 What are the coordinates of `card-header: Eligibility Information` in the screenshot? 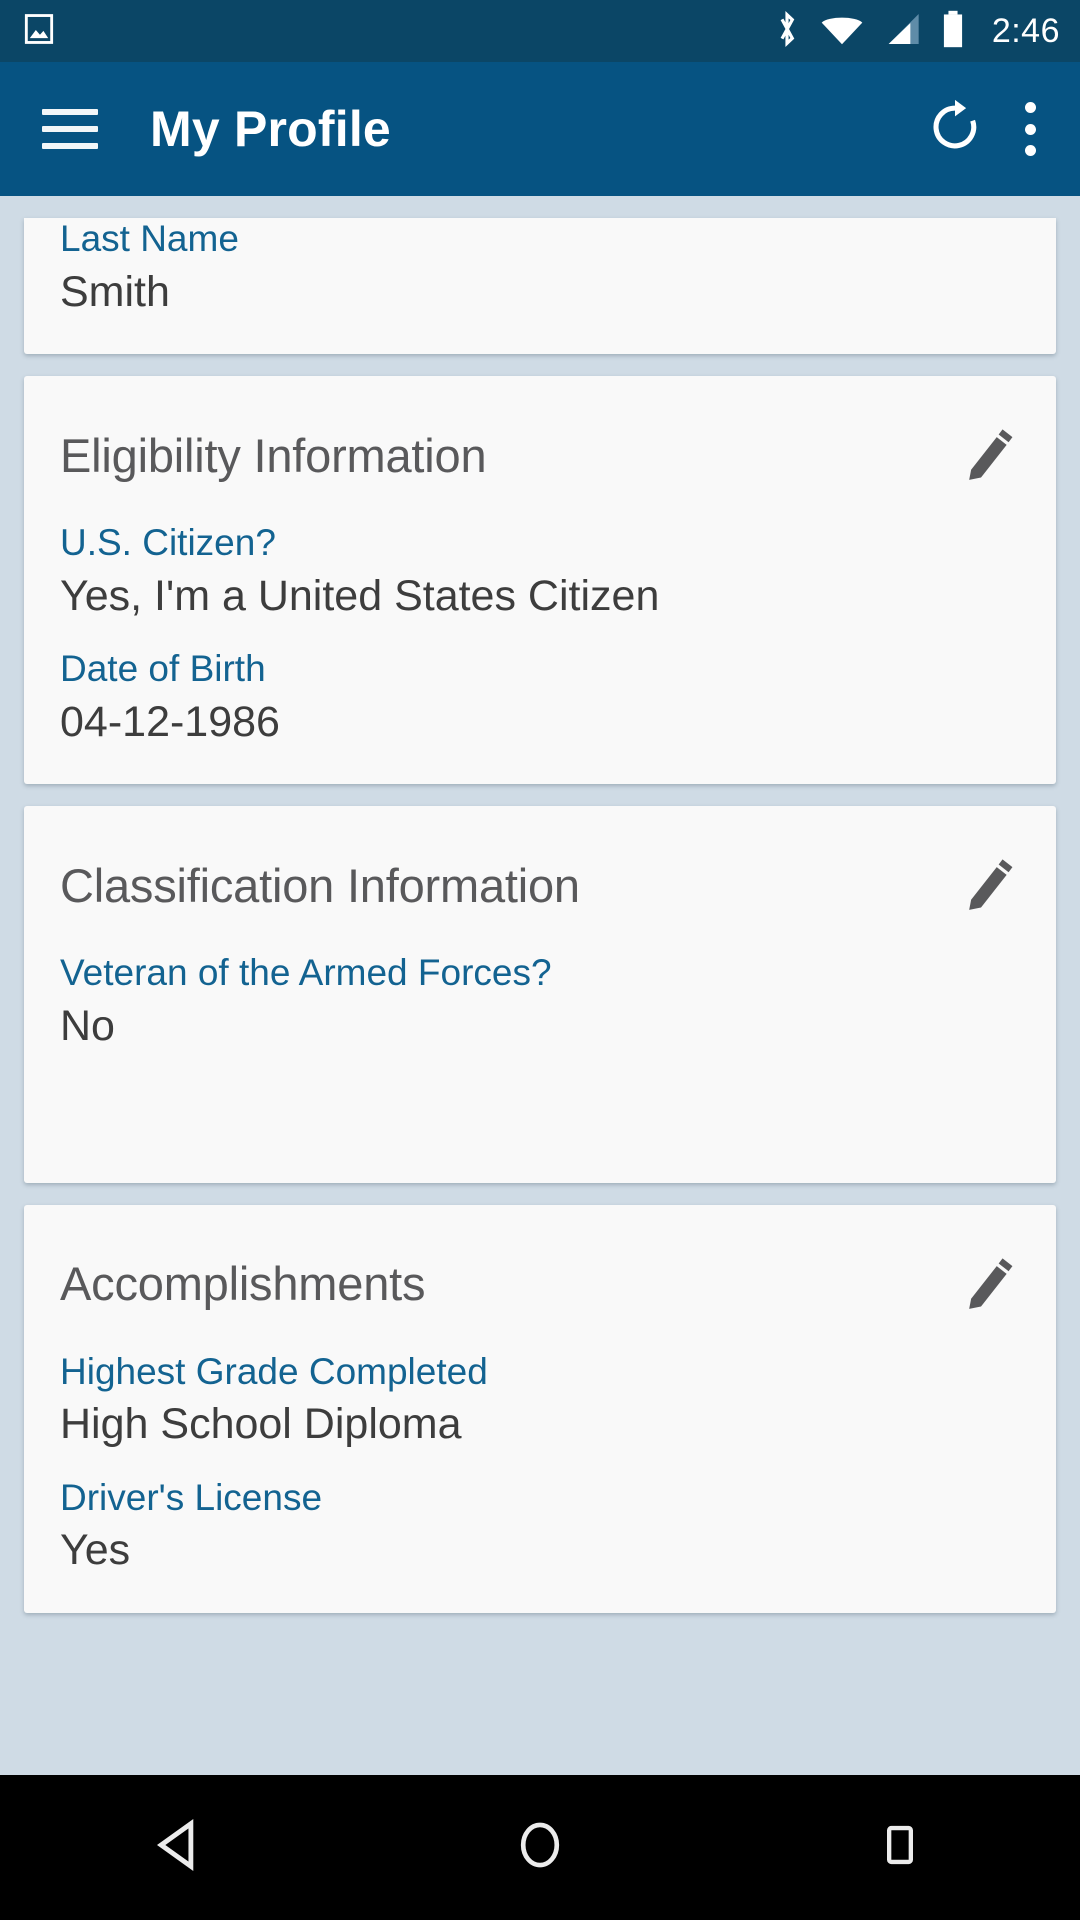 It's located at (540, 436).